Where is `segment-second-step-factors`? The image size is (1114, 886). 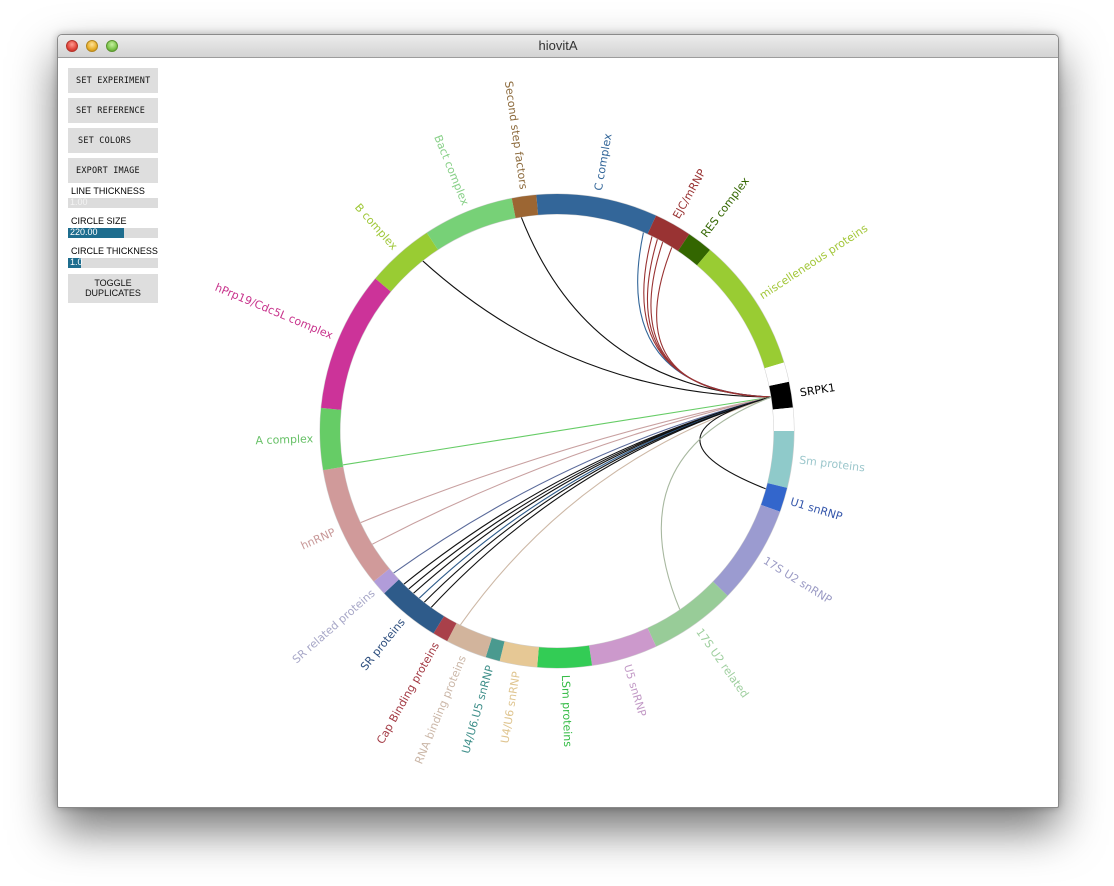 segment-second-step-factors is located at coordinates (525, 206).